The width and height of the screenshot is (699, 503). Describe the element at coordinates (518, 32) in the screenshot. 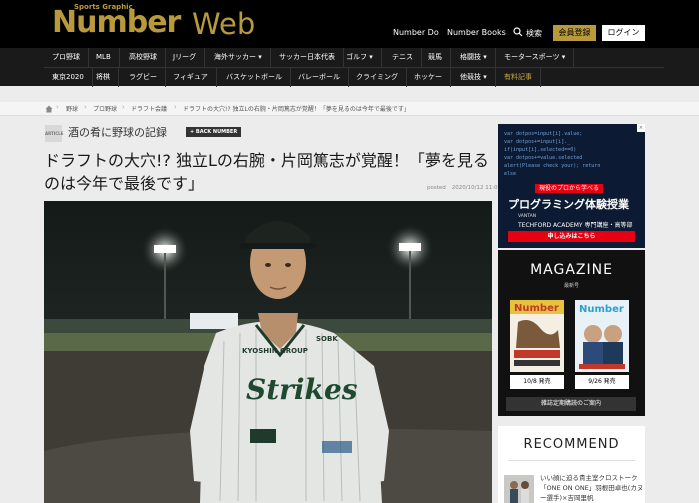

I see `search-icon` at that location.